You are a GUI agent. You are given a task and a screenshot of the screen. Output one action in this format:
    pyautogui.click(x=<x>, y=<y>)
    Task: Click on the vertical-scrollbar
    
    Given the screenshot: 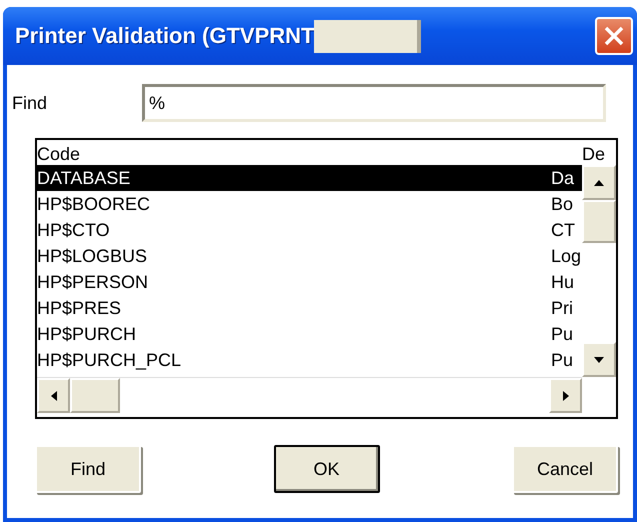 What is the action you would take?
    pyautogui.click(x=599, y=271)
    